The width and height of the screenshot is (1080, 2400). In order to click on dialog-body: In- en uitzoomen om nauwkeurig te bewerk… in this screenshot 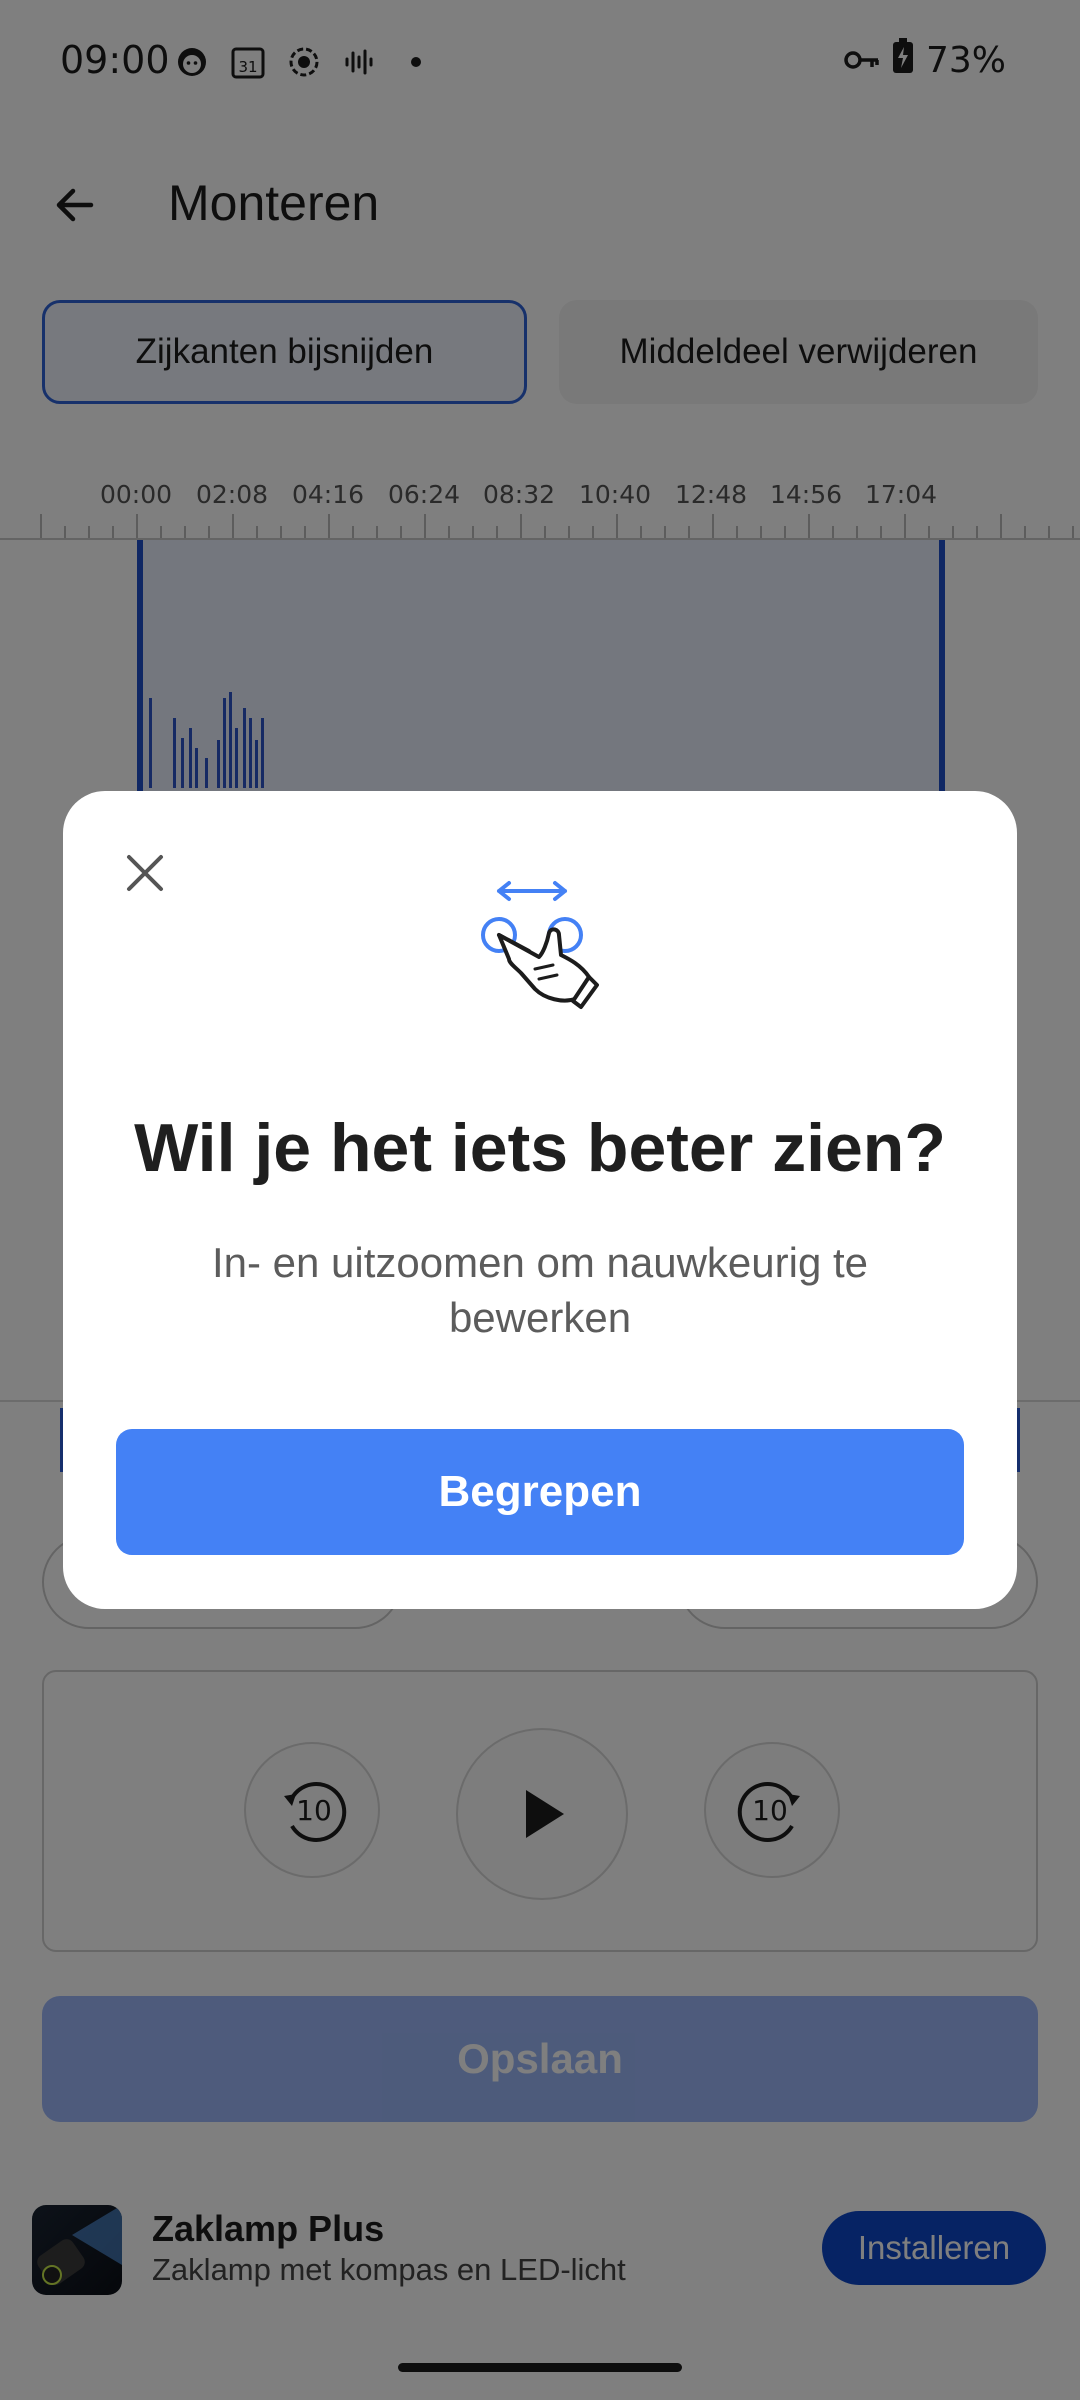, I will do `click(540, 1290)`.